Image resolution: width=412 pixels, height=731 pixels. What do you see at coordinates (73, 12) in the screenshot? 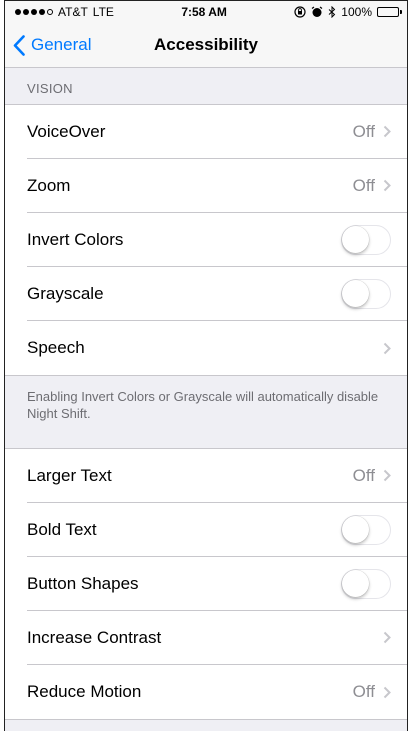
I see `carrier-name: AT&T` at bounding box center [73, 12].